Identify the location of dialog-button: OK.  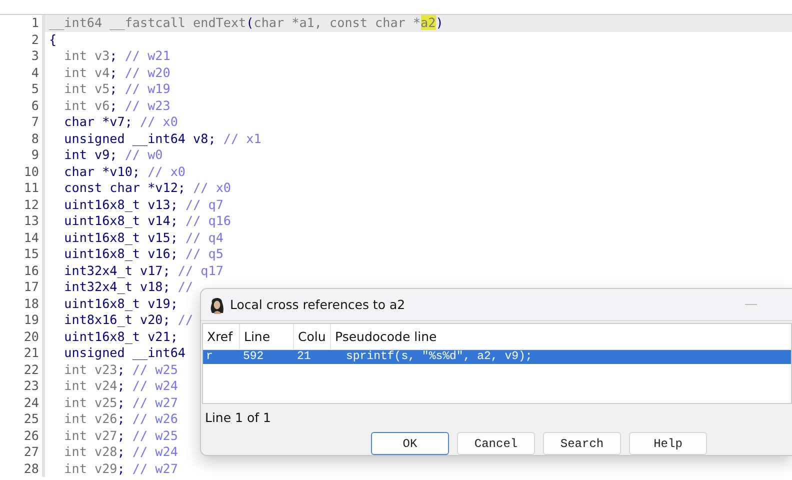
(410, 443).